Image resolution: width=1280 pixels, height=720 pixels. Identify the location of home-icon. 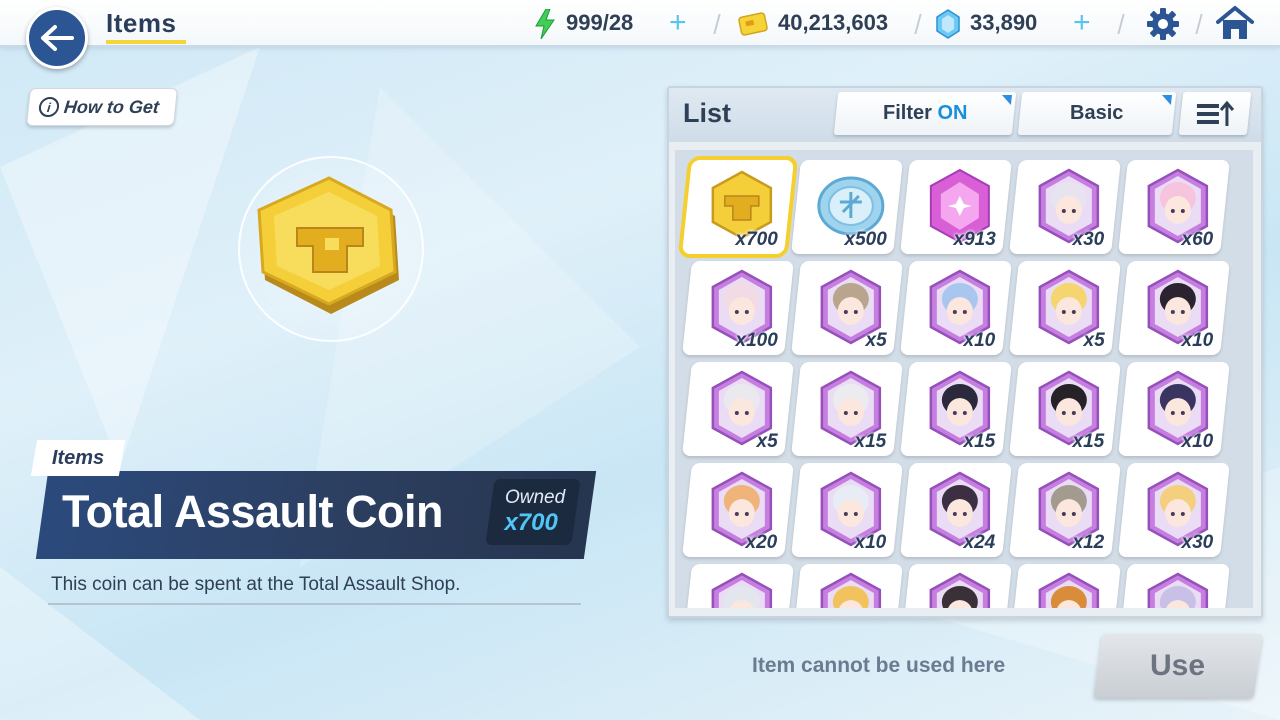
(1235, 23).